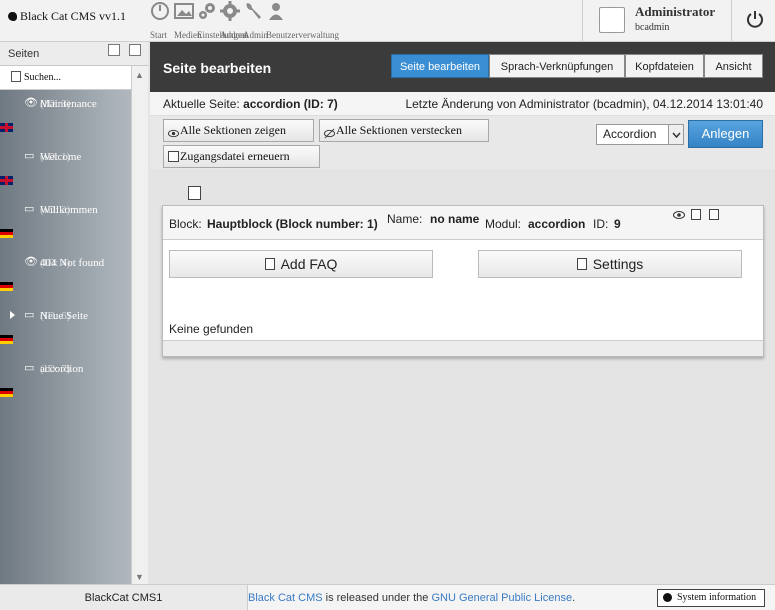 This screenshot has height=610, width=775. I want to click on tab-kopfdateien: Kopfdateien, so click(664, 66).